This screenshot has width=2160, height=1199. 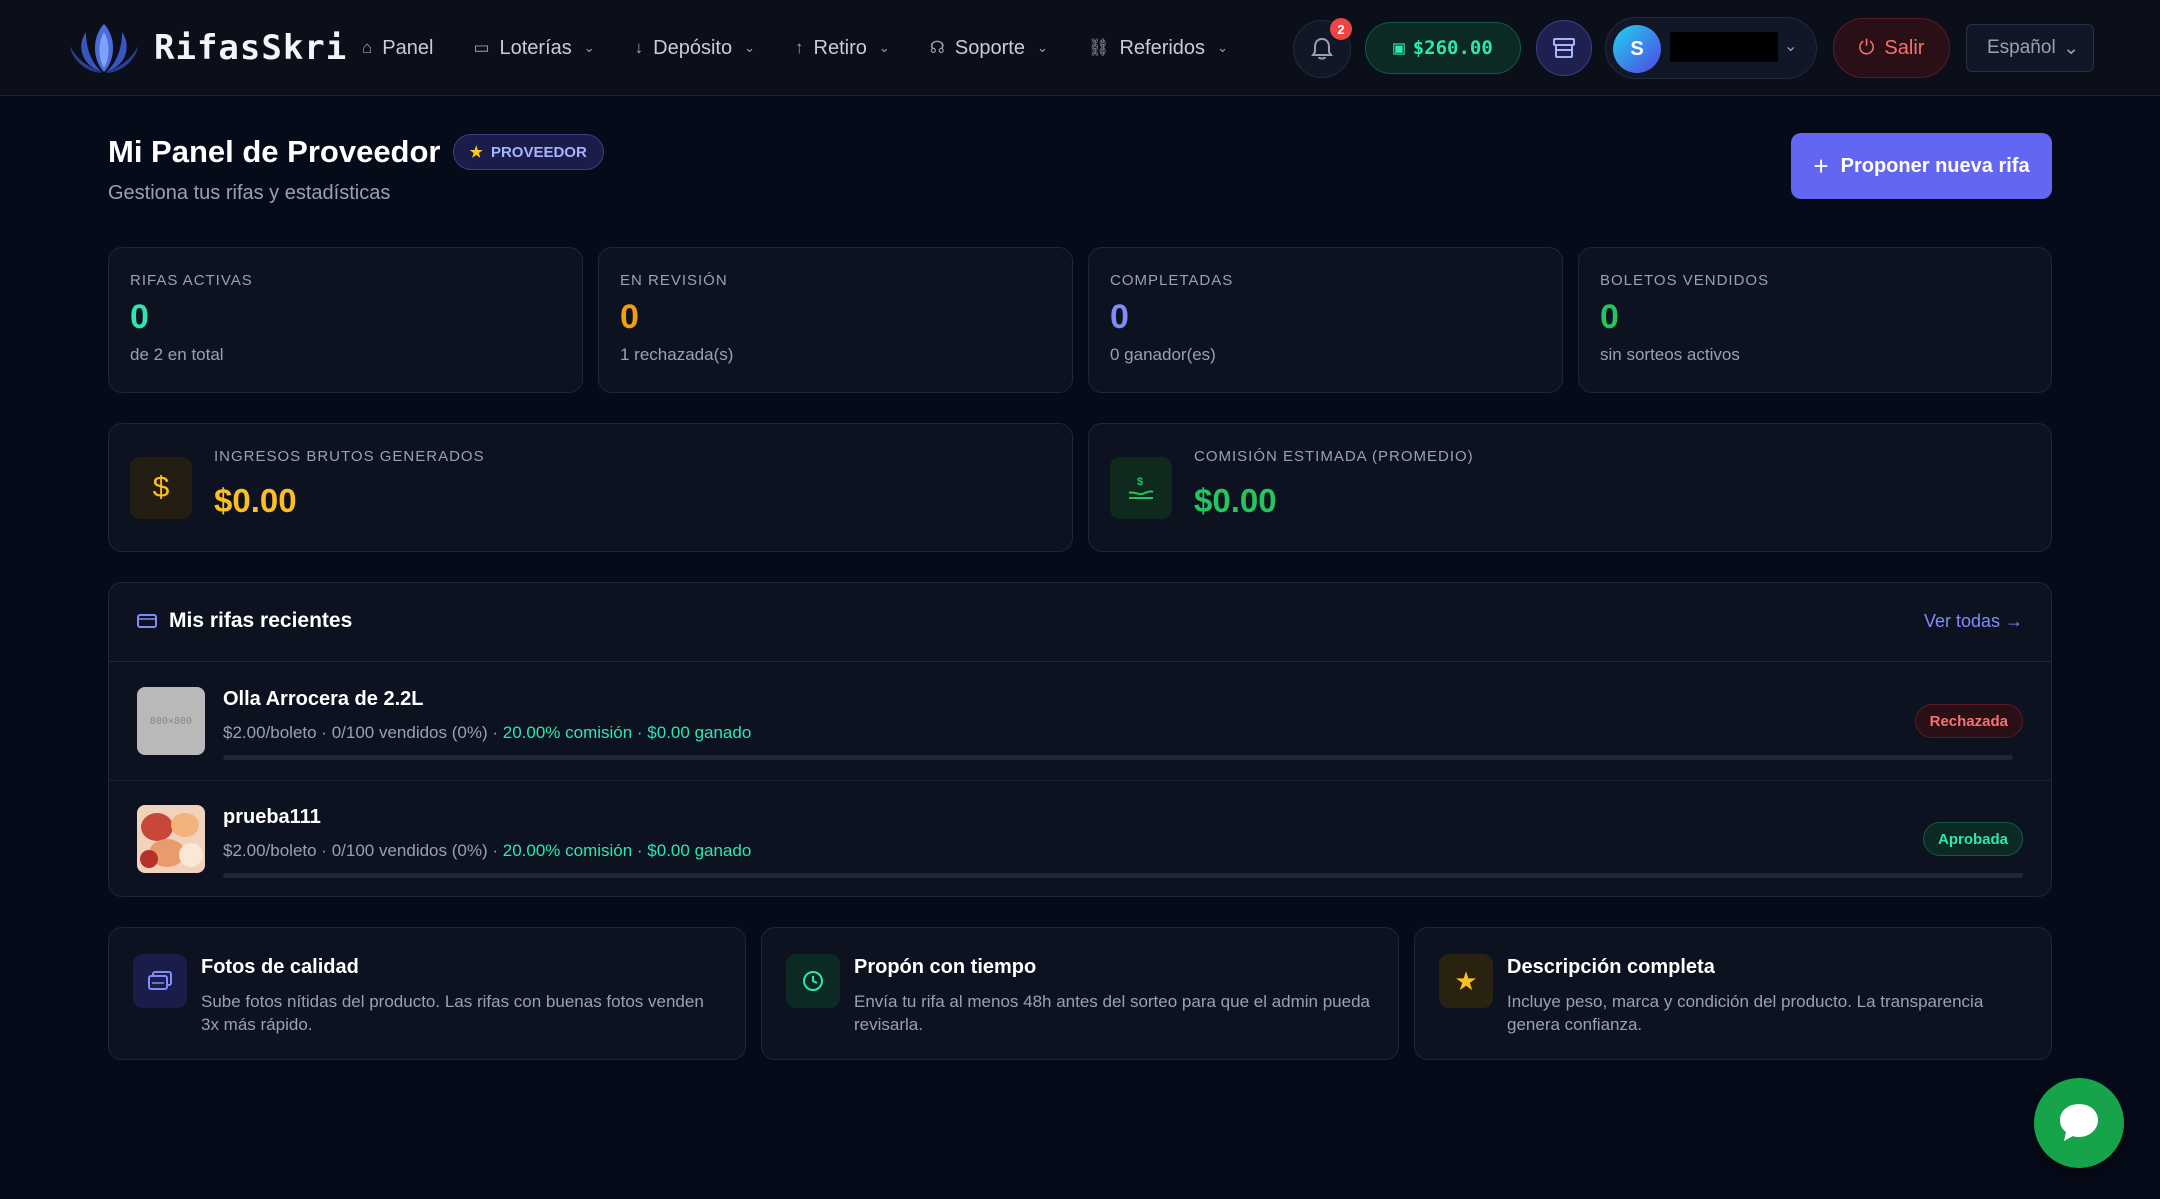 What do you see at coordinates (349, 456) in the screenshot?
I see `money-label: INGRESOS BRUTOS GENERADOS` at bounding box center [349, 456].